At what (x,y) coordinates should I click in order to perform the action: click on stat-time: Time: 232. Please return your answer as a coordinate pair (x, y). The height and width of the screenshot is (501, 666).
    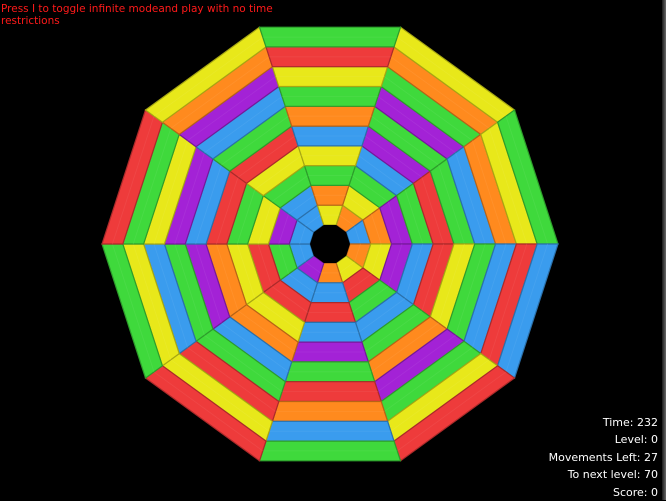
    Looking at the image, I should click on (603, 422).